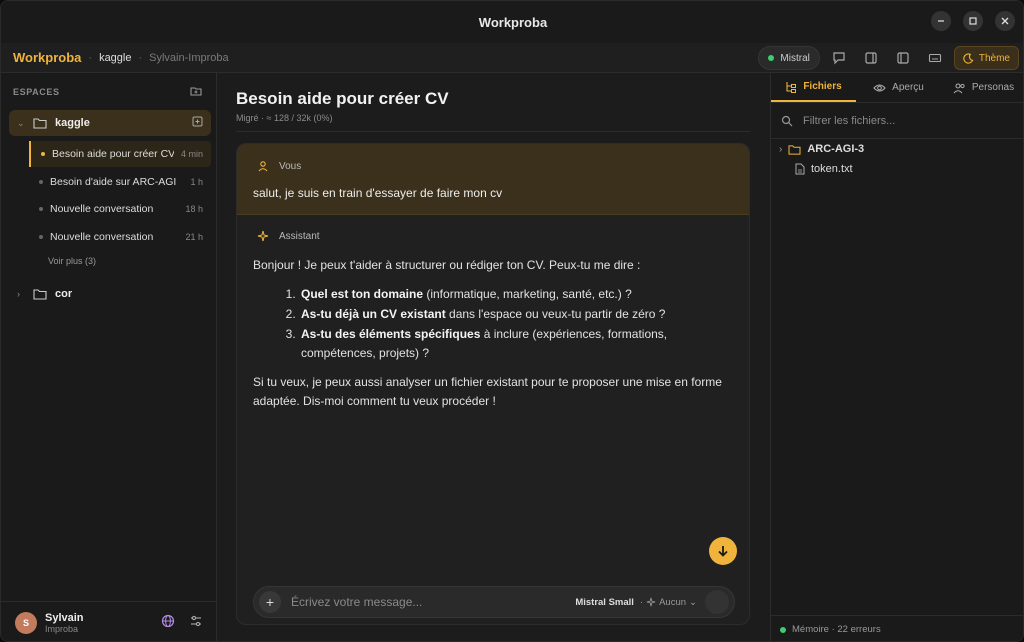  What do you see at coordinates (120, 209) in the screenshot?
I see `conversation-item: Nouvelle conversation 18 h` at bounding box center [120, 209].